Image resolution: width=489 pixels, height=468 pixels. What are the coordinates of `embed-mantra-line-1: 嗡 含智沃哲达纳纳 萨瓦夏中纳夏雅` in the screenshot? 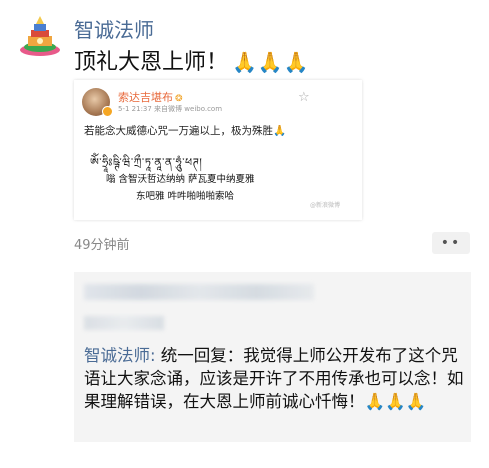 It's located at (180, 179).